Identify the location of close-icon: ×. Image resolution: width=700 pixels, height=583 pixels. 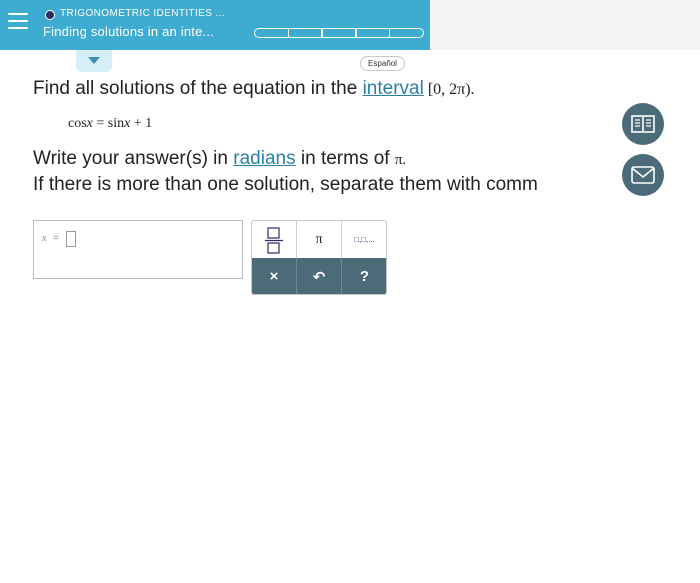
(274, 276).